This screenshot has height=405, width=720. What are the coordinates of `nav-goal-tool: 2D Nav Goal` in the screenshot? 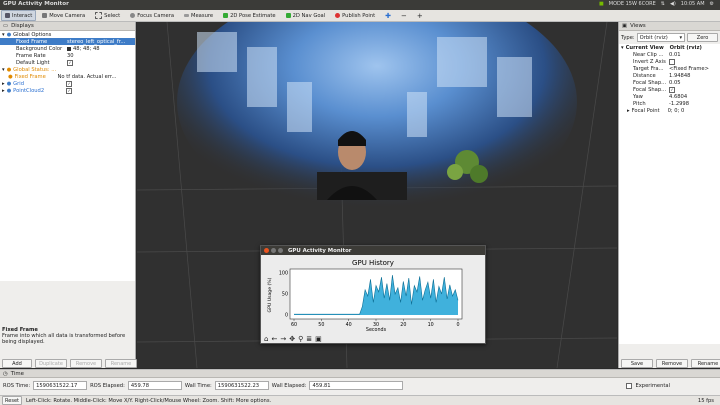 It's located at (306, 15).